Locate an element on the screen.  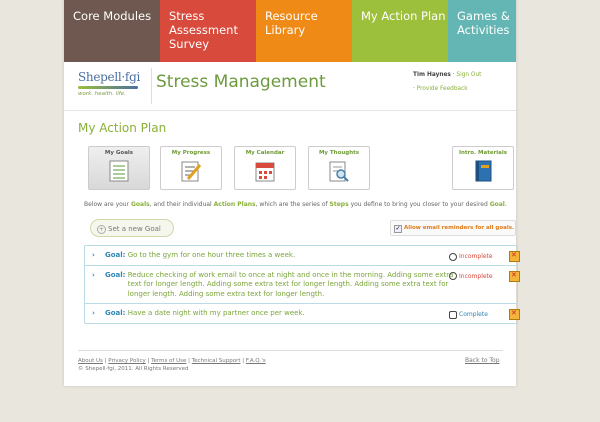
footer-link-terms-of-use: Terms of Use is located at coordinates (168, 361).